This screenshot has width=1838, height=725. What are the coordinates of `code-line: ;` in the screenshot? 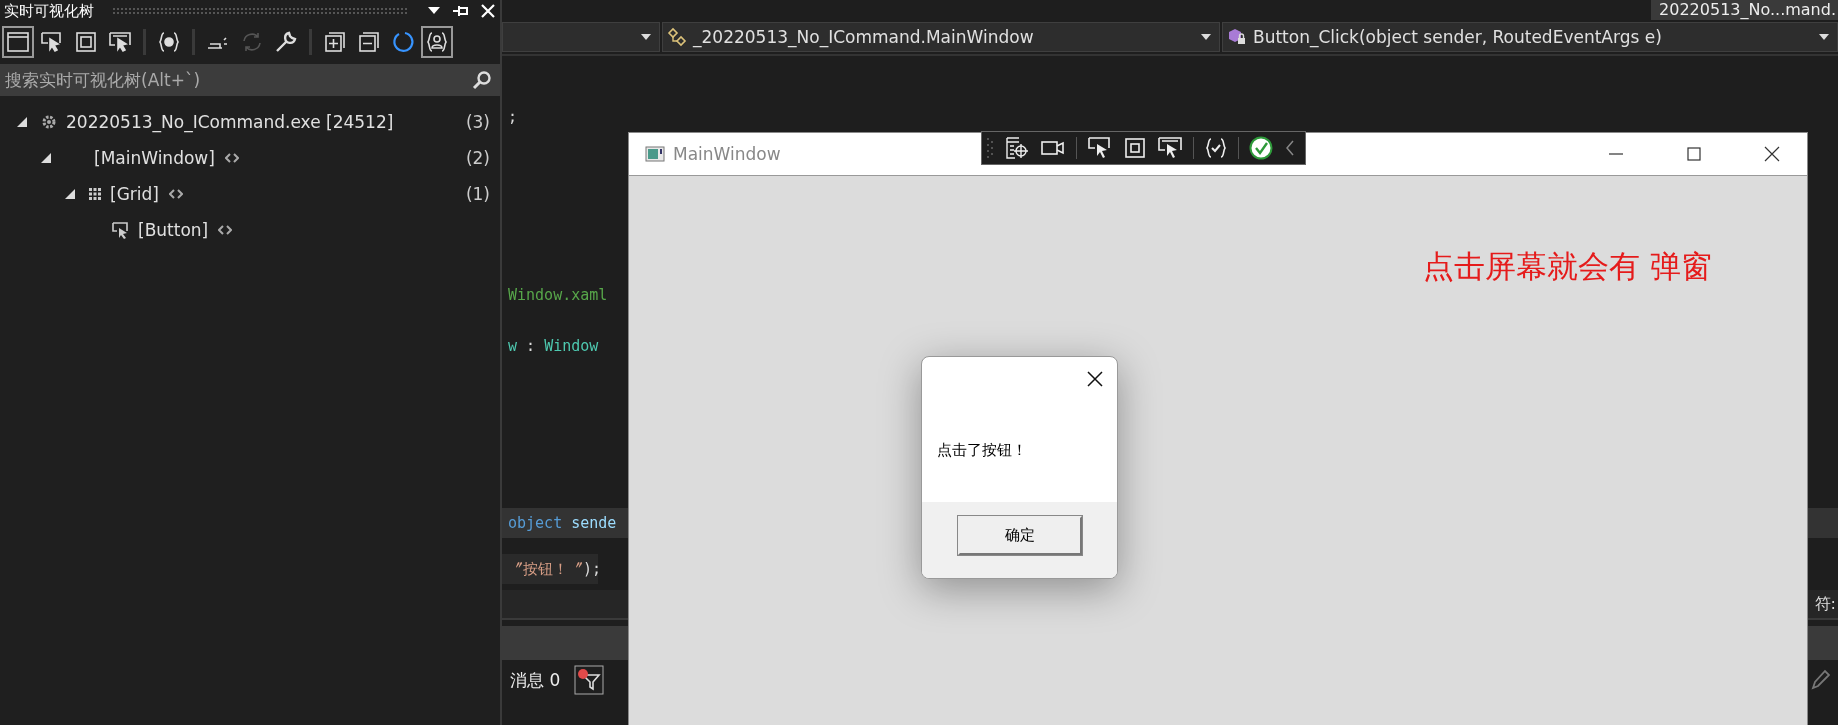 It's located at (512, 117).